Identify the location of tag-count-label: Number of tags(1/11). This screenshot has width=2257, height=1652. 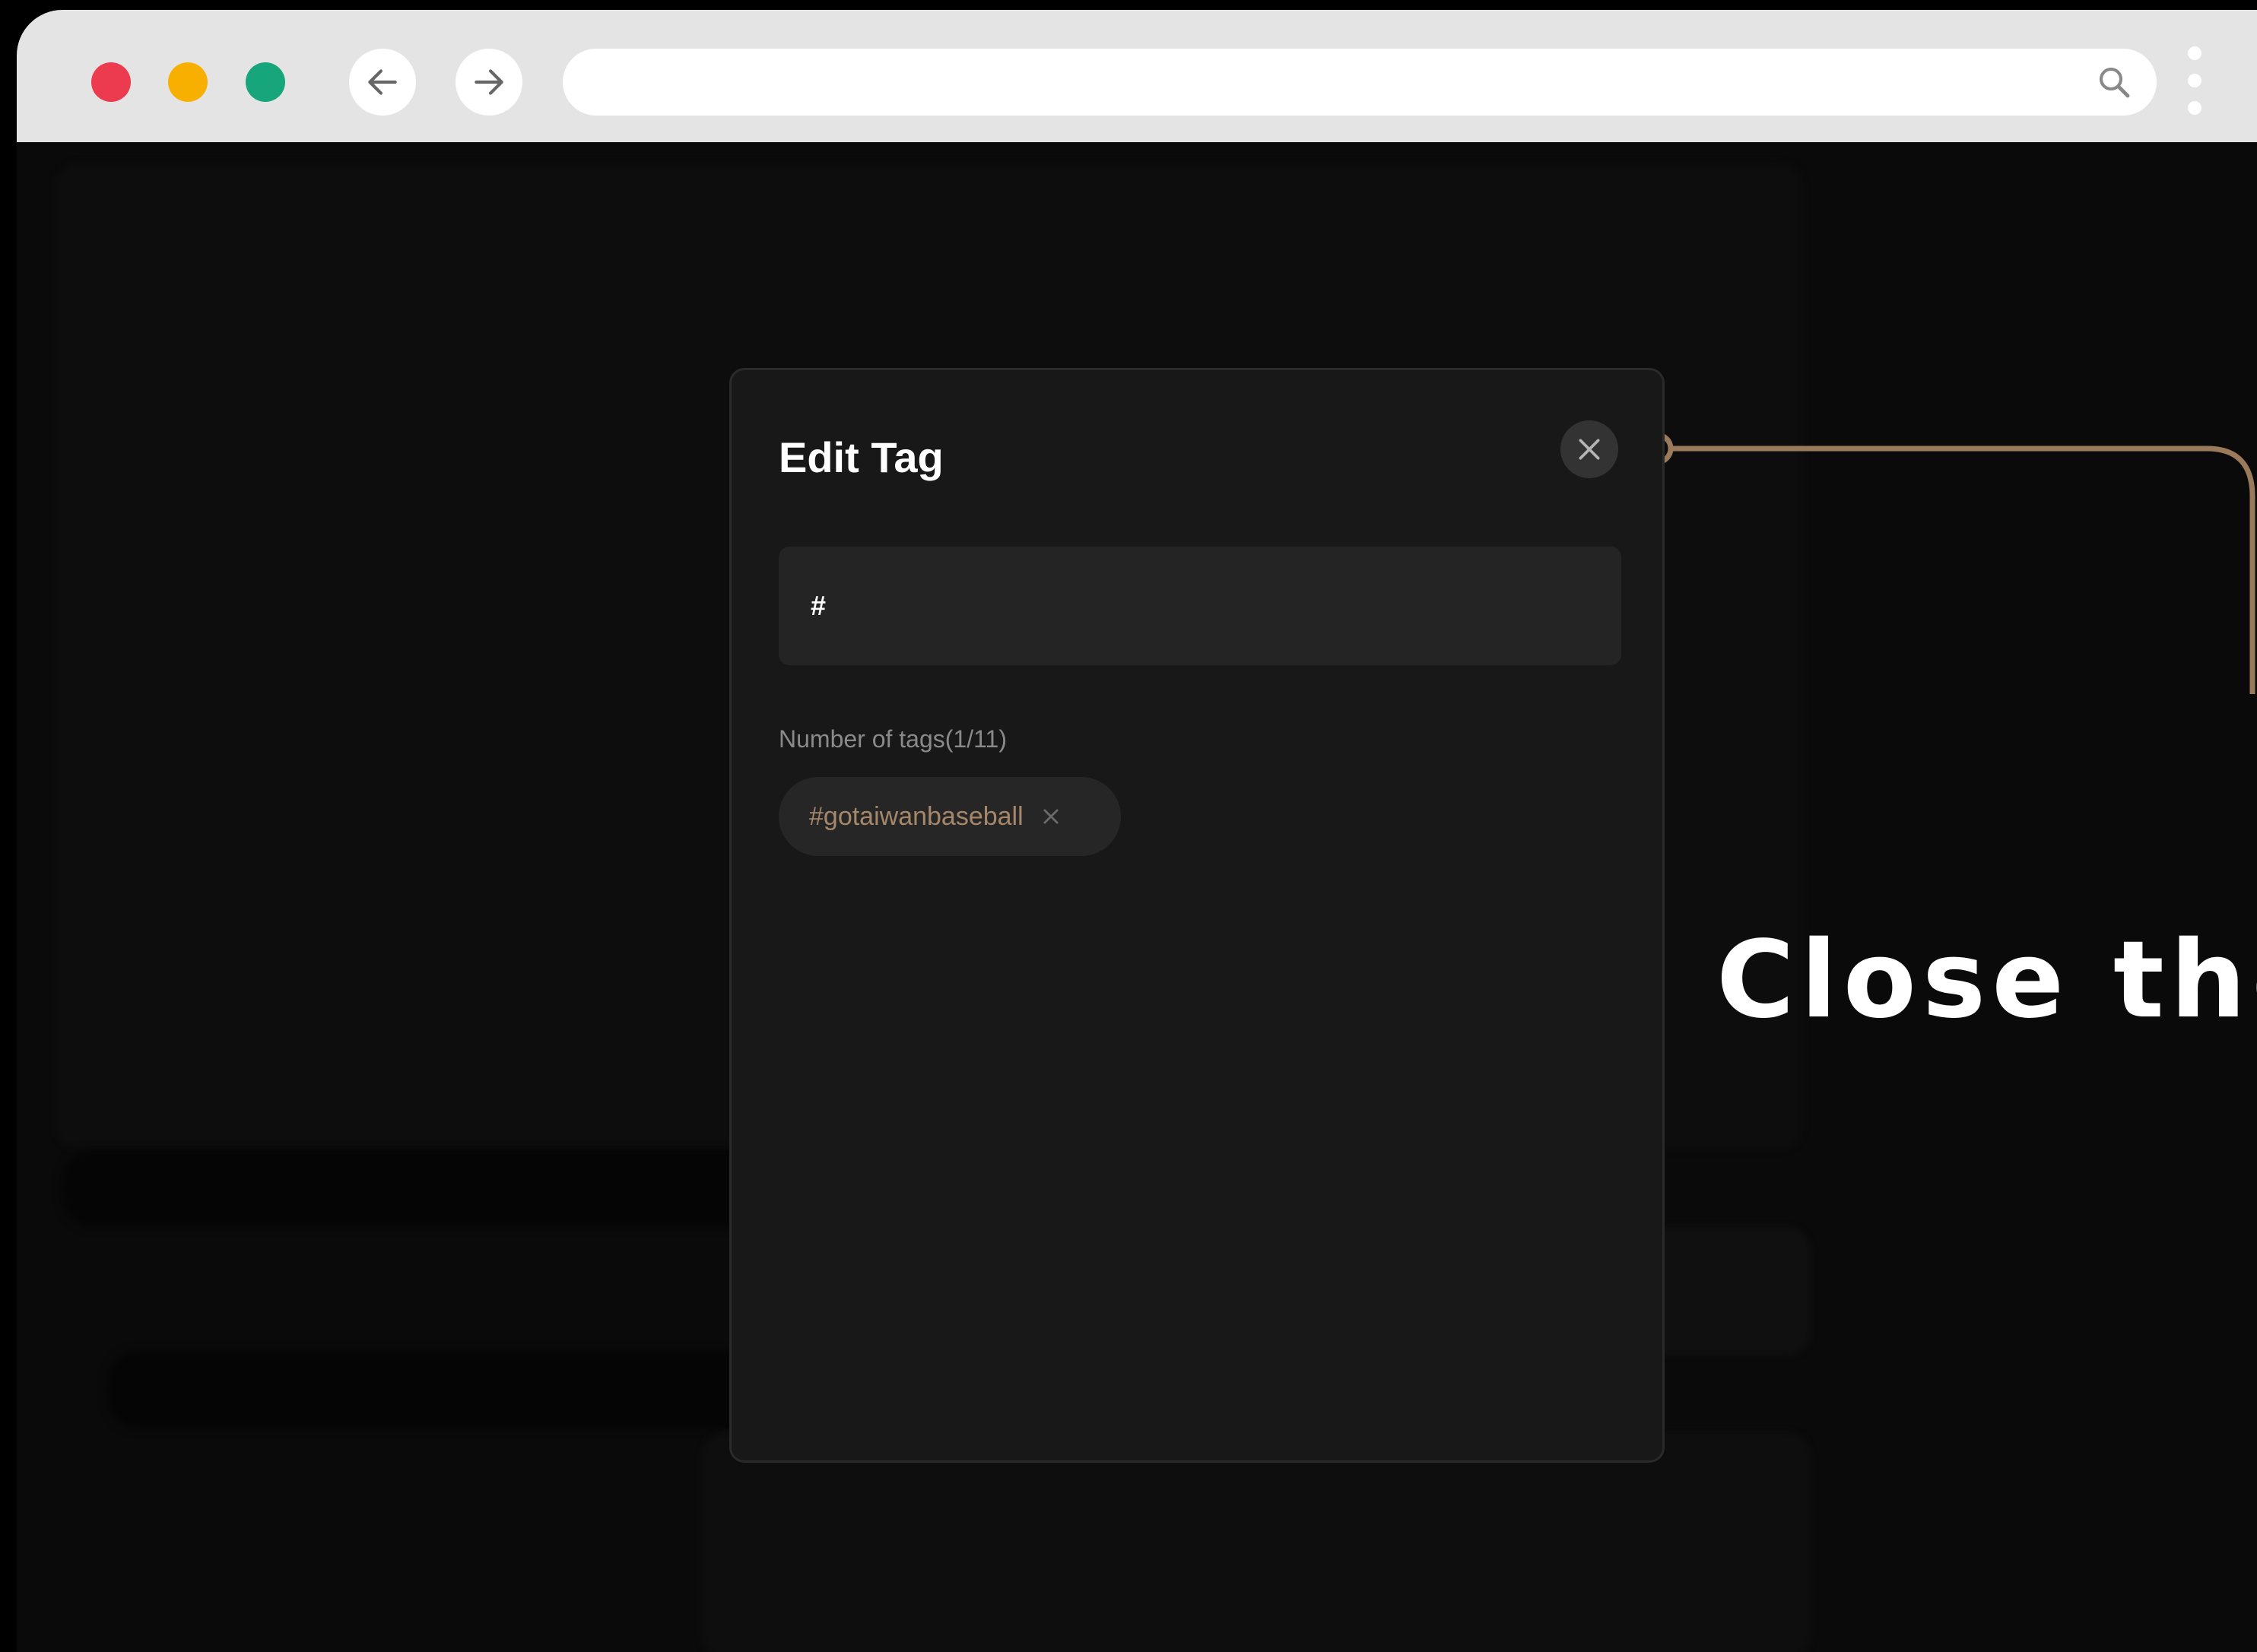
(893, 739).